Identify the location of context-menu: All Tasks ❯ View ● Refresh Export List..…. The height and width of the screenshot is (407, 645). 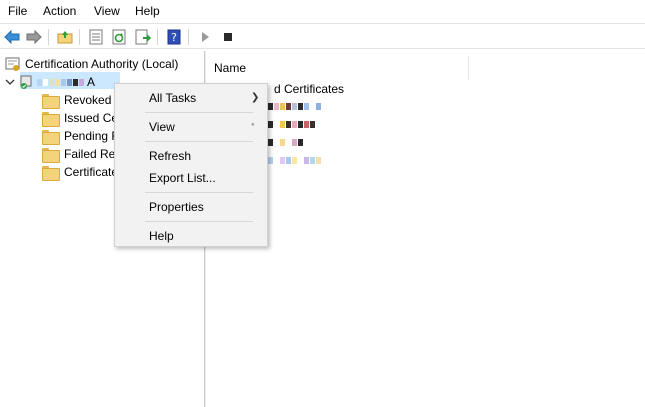
(191, 165).